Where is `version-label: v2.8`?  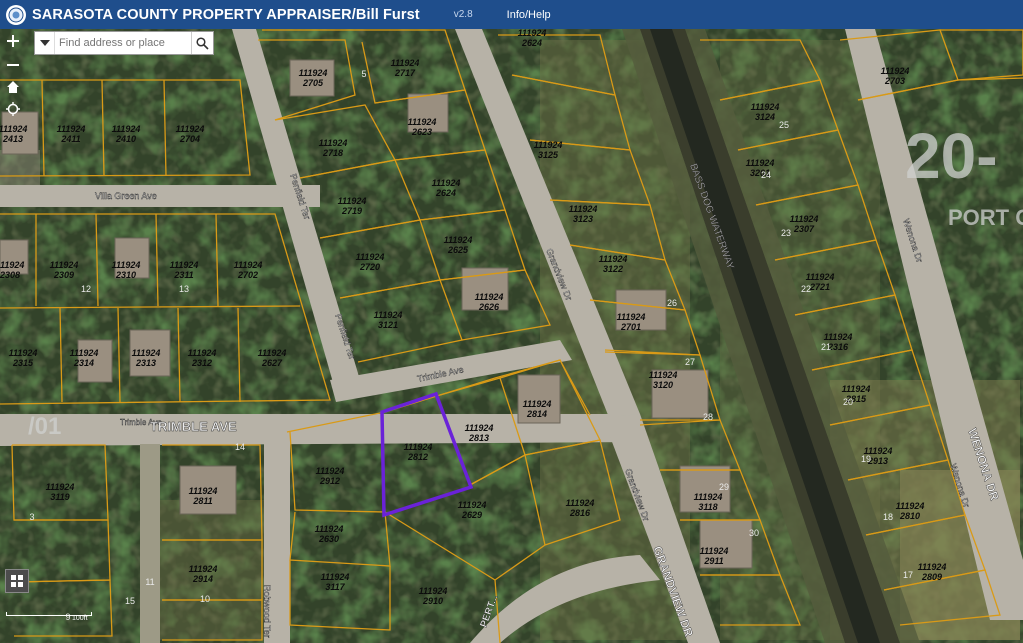
version-label: v2.8 is located at coordinates (463, 14).